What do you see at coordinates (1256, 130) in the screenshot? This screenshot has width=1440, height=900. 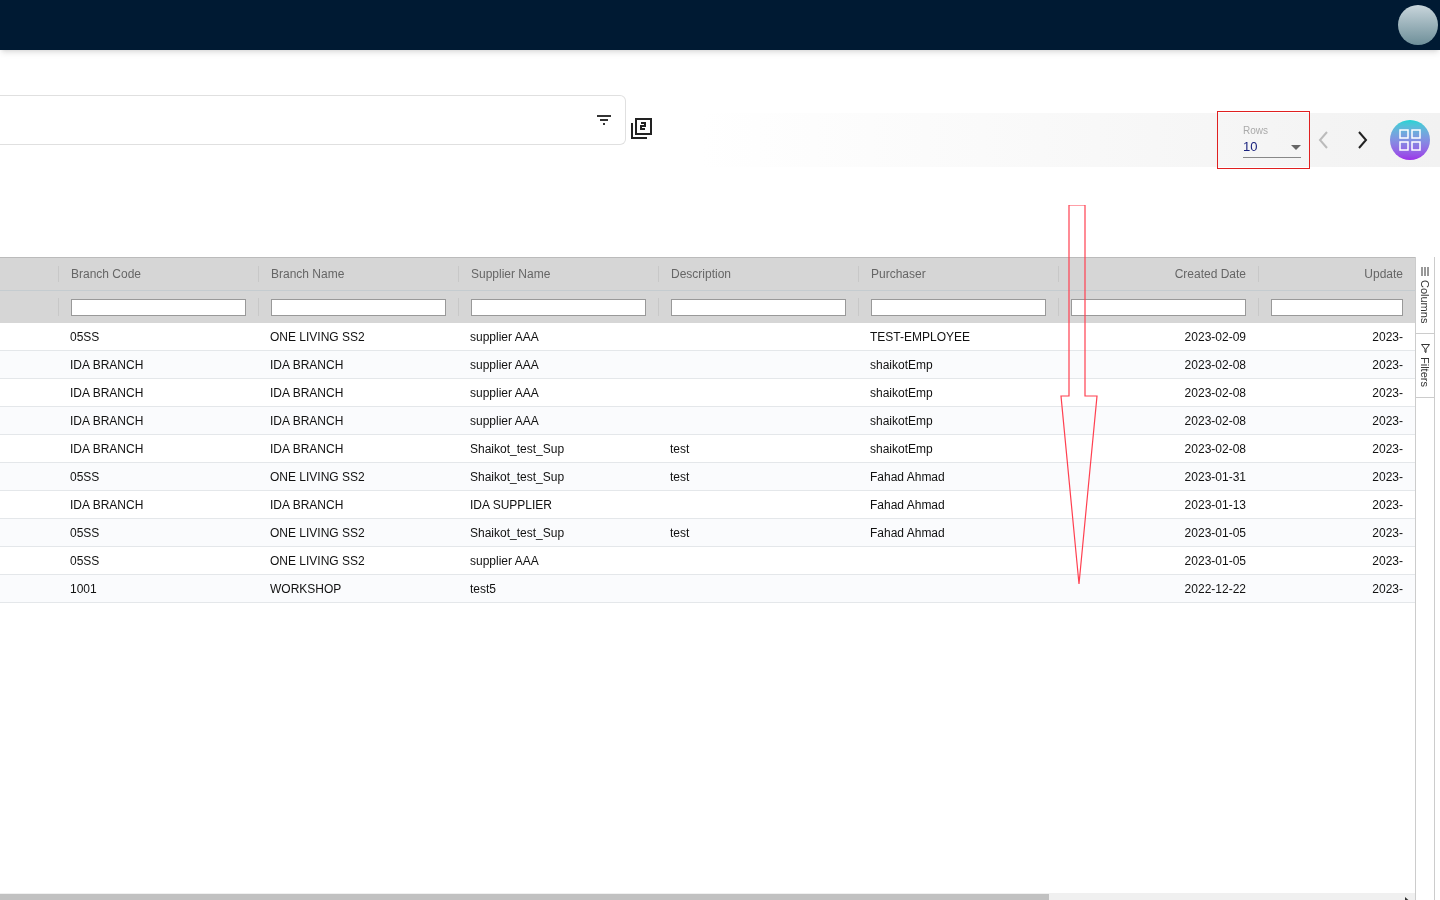 I see `rows-label: Rows` at bounding box center [1256, 130].